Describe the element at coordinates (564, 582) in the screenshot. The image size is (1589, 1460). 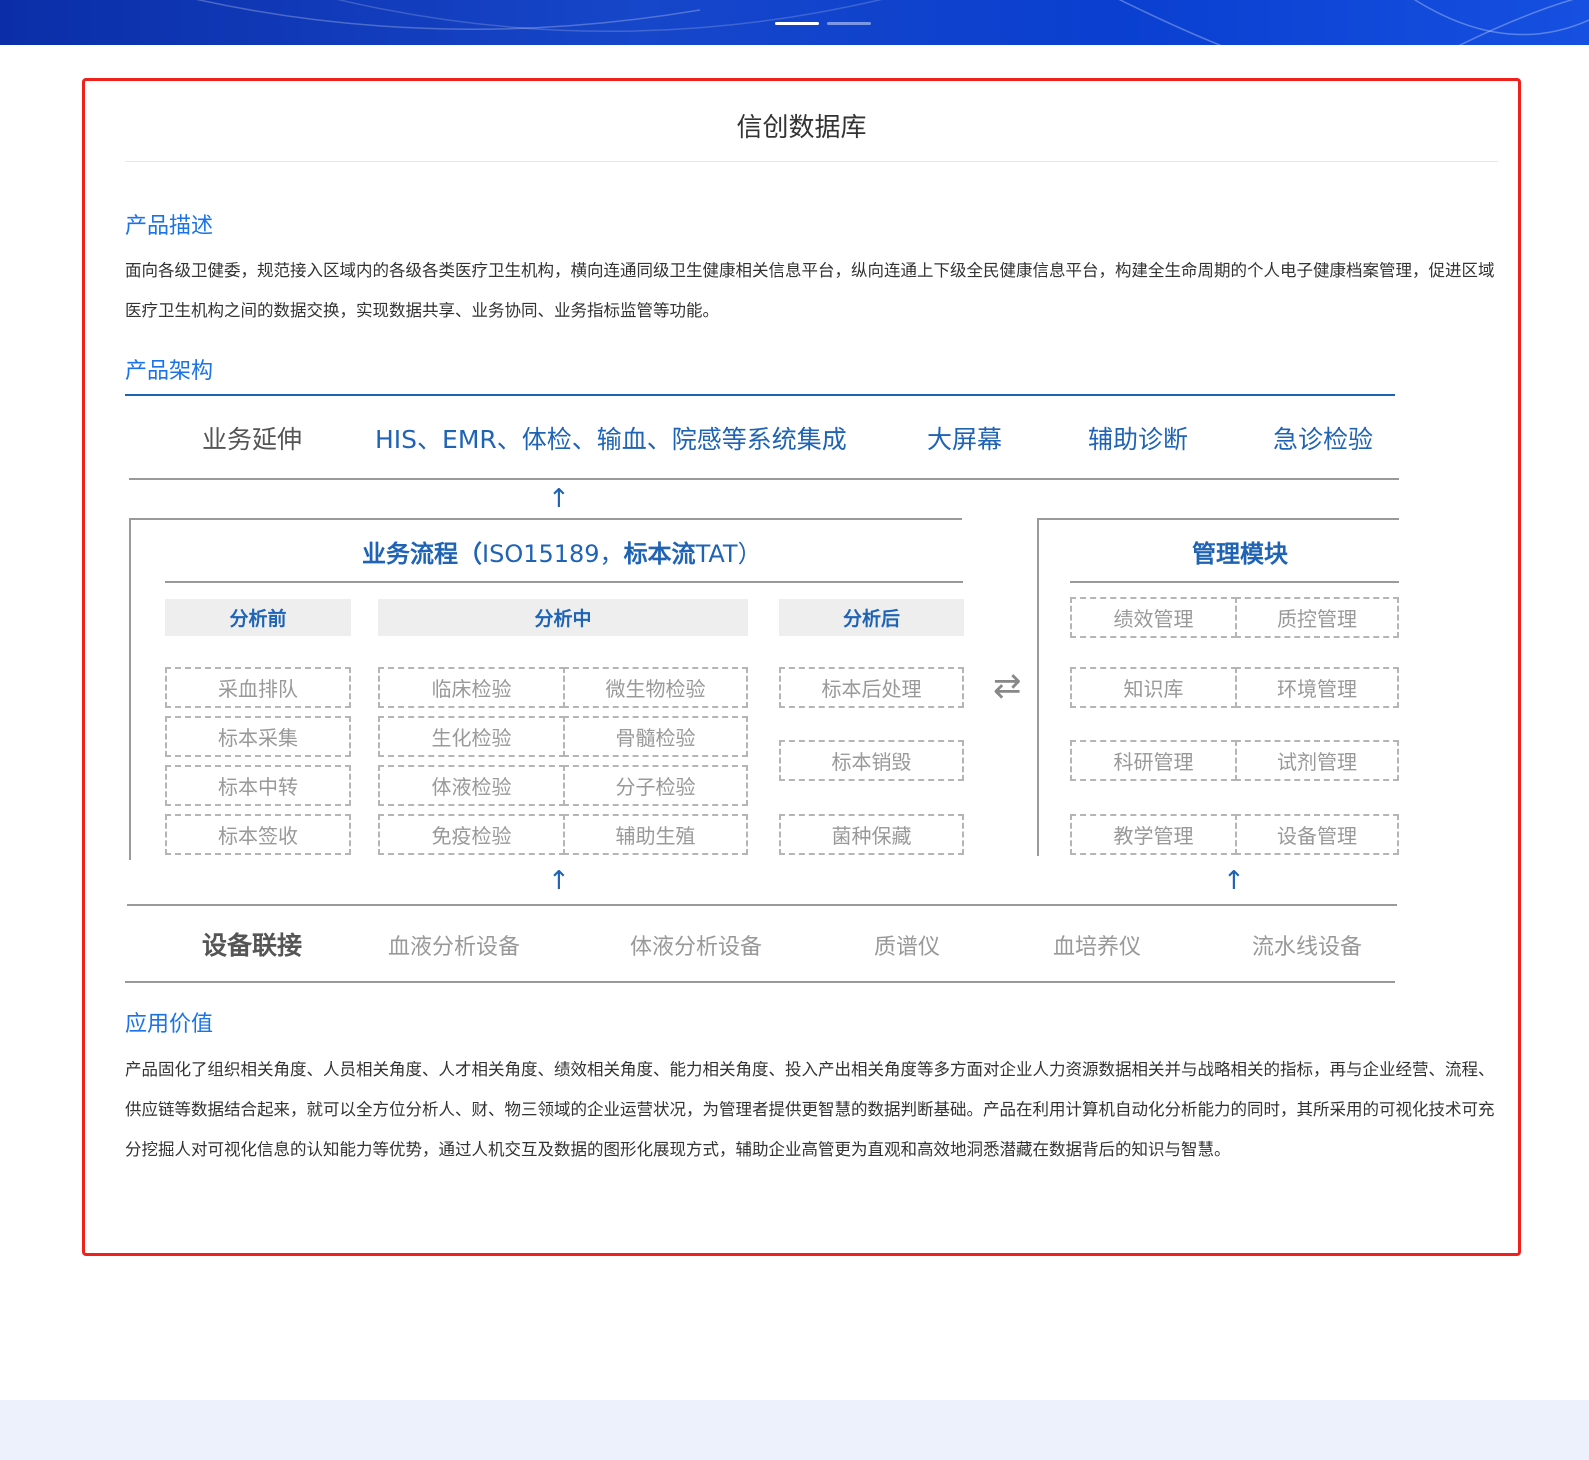
I see `process-title-rule` at that location.